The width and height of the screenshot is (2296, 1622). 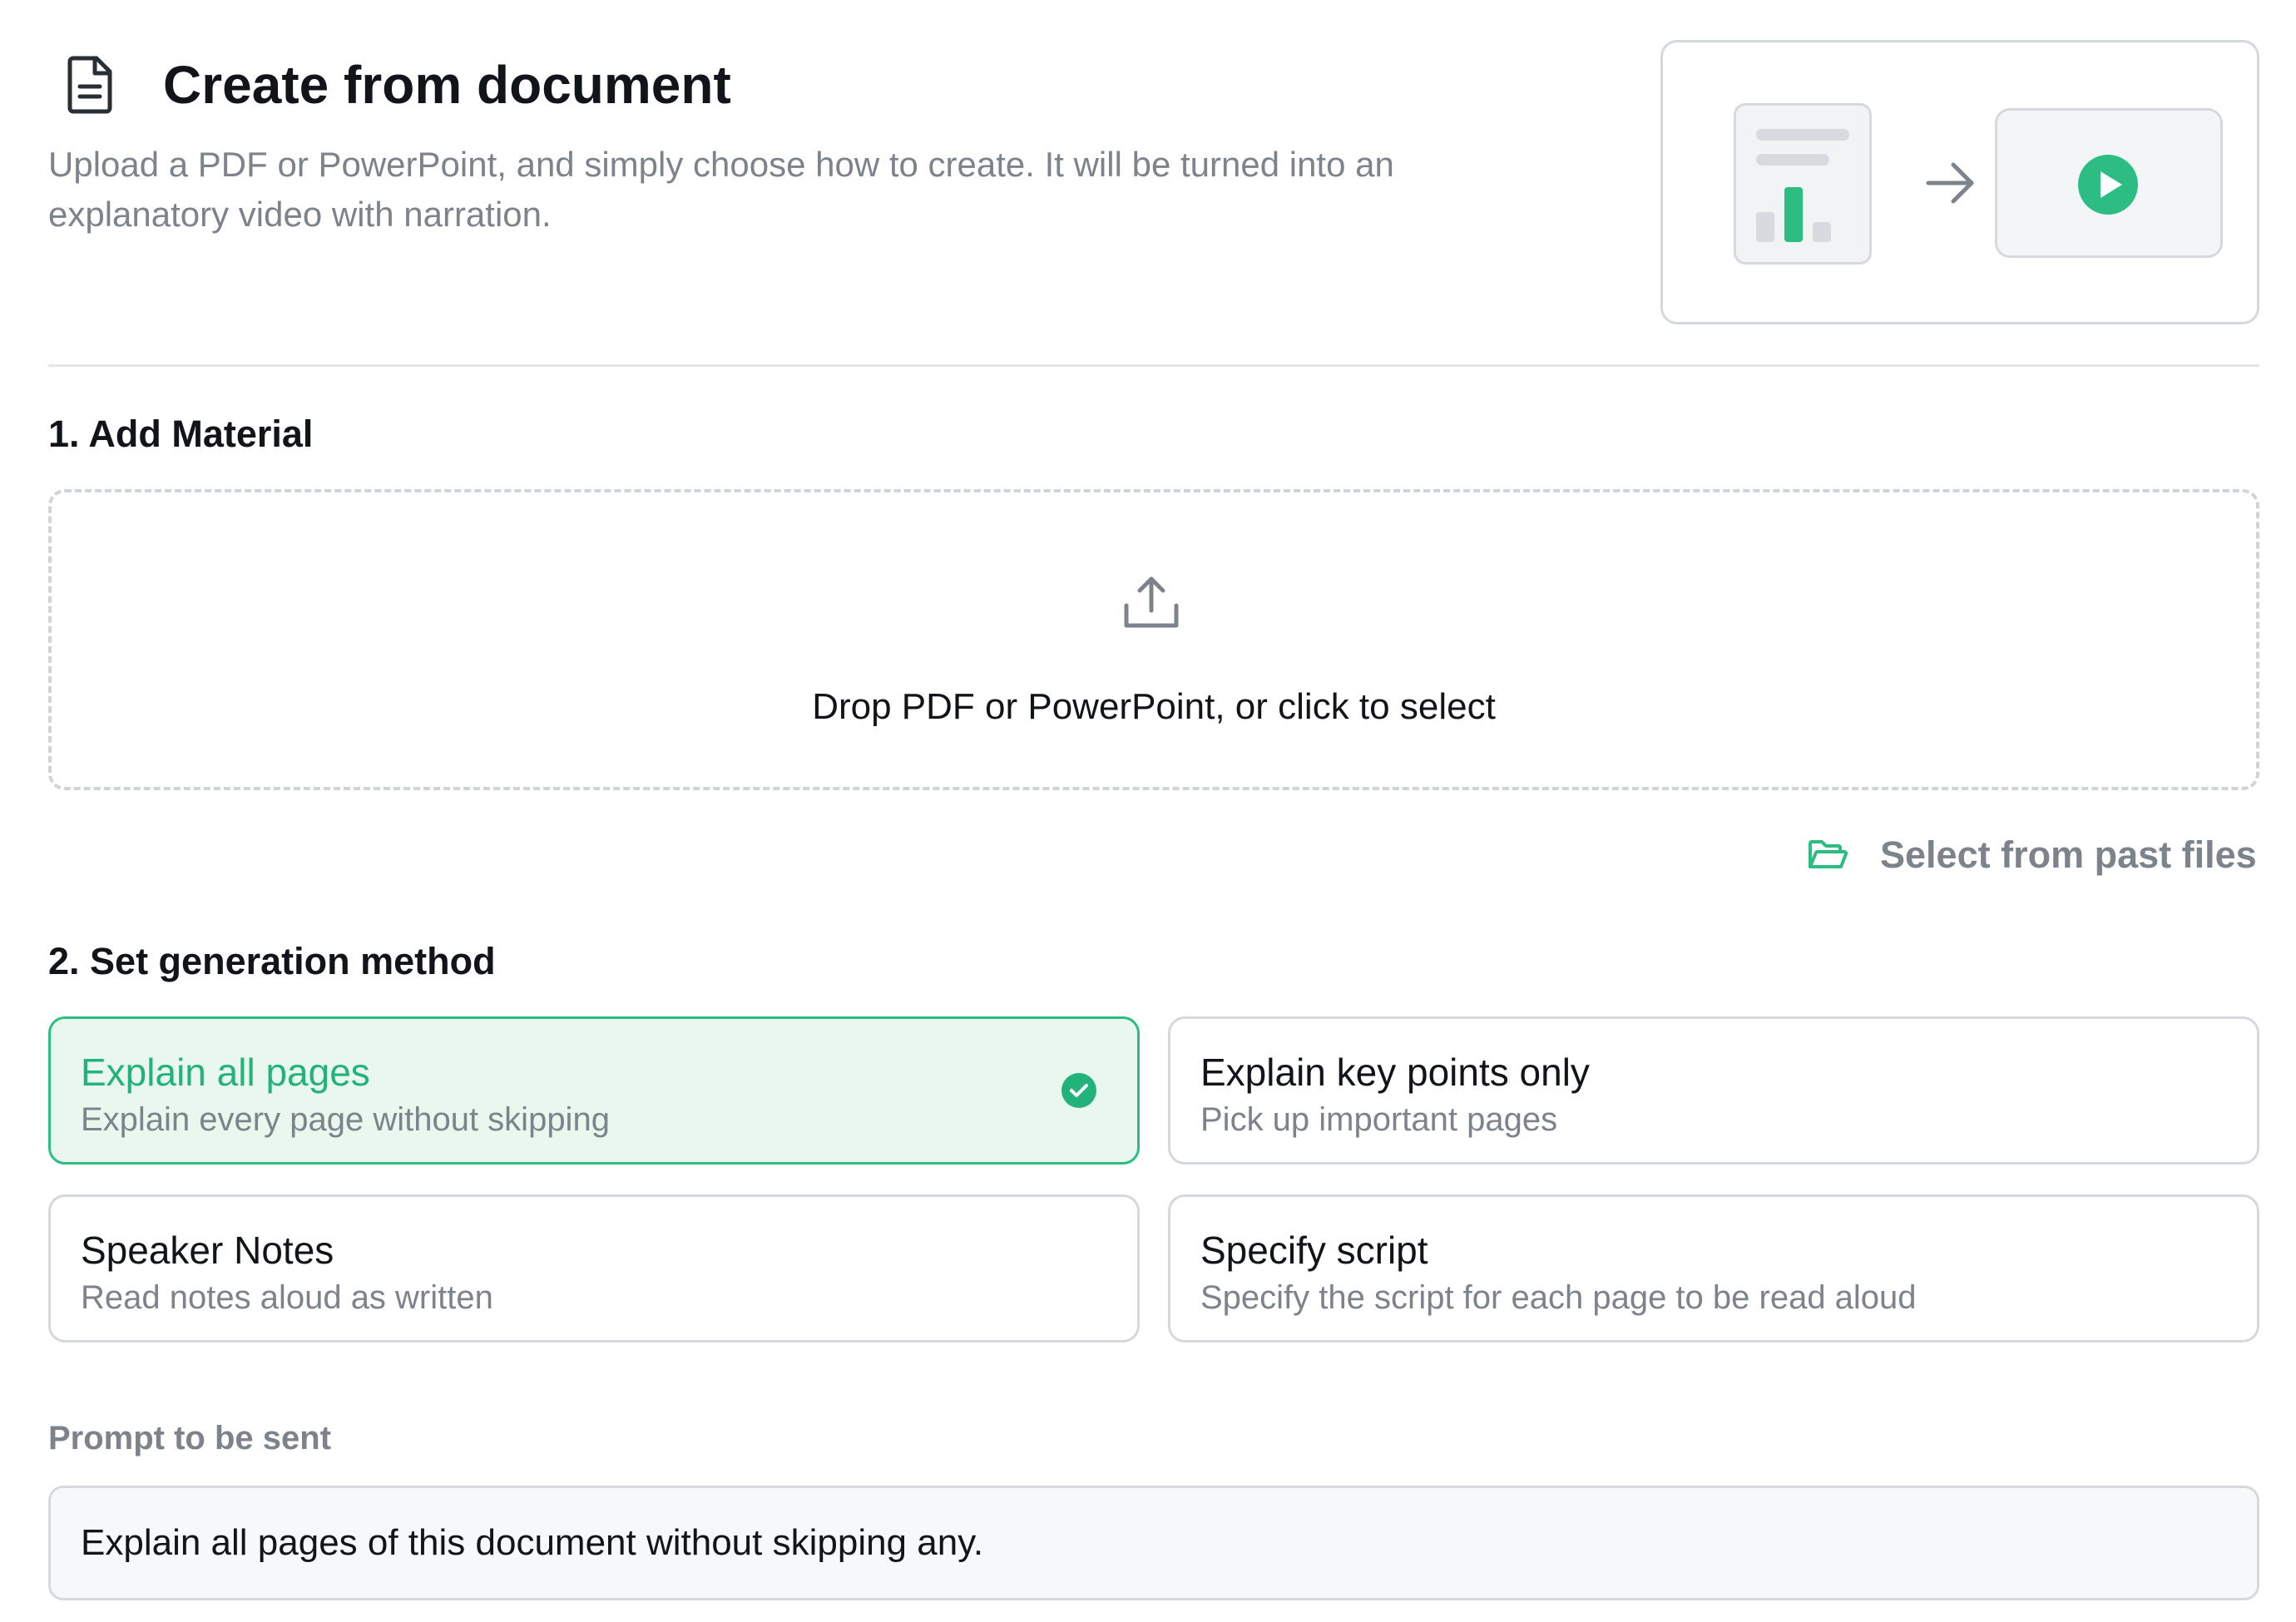 I want to click on option-subtitle: Pick up important pages, so click(x=1379, y=1119).